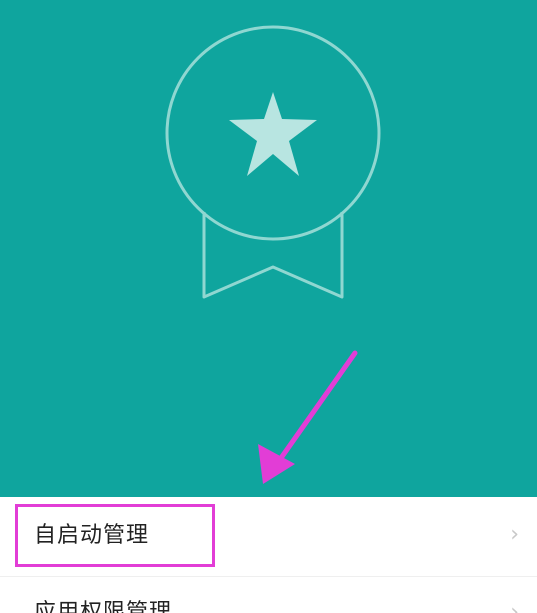 This screenshot has height=613, width=537. Describe the element at coordinates (268, 538) in the screenshot. I see `list-item-auto-start: 自启动管理 ›` at that location.